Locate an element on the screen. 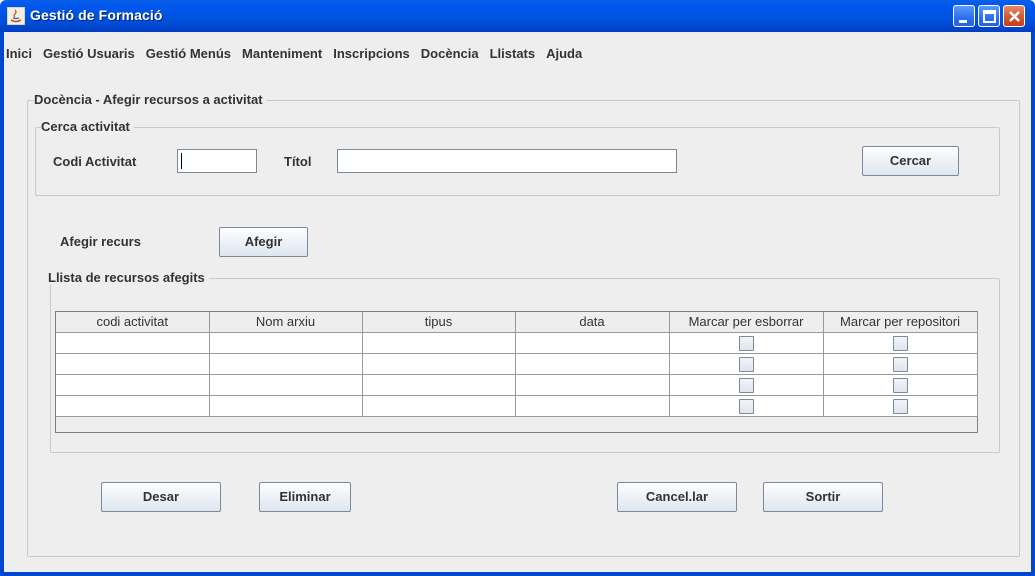 Image resolution: width=1035 pixels, height=576 pixels. minimize-icon is located at coordinates (963, 21).